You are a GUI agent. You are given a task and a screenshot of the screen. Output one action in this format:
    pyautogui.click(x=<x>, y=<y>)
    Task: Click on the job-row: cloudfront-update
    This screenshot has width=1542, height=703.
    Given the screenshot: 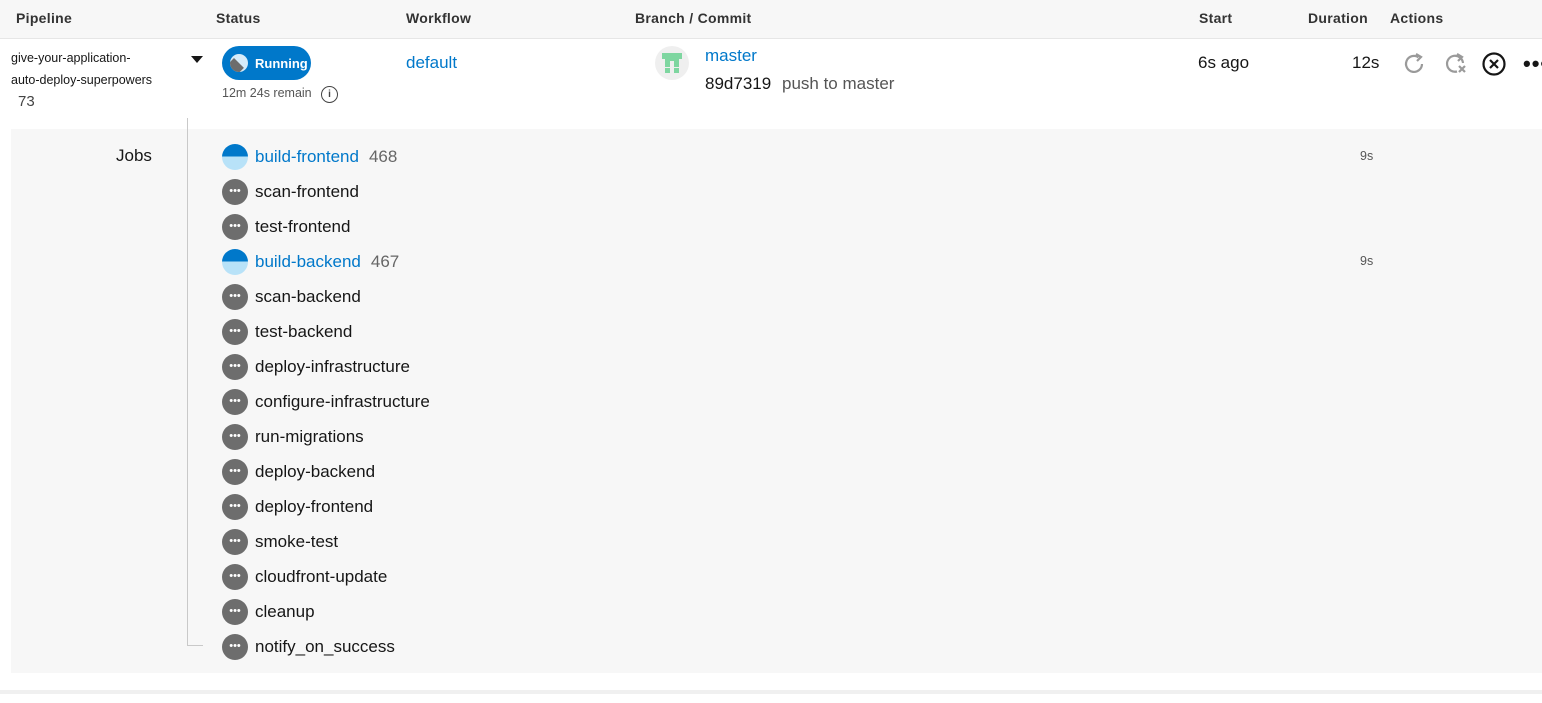 What is the action you would take?
    pyautogui.click(x=304, y=577)
    